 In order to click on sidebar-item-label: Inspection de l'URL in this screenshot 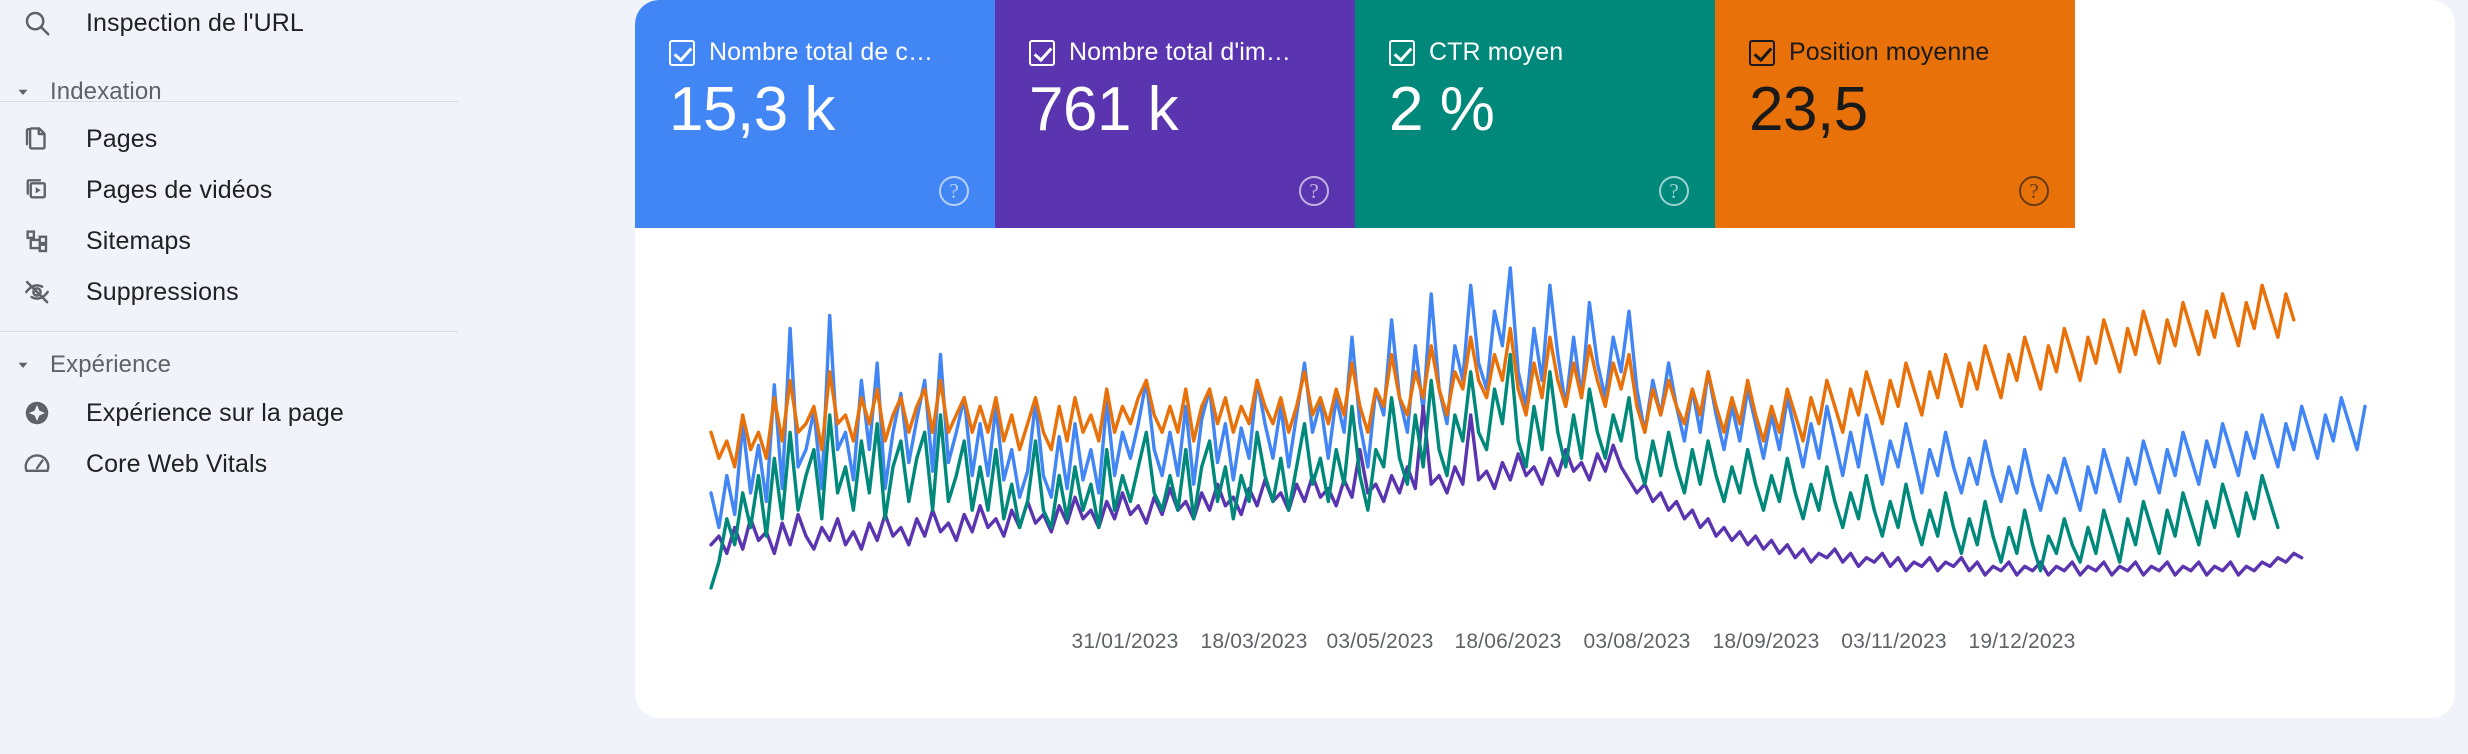, I will do `click(195, 22)`.